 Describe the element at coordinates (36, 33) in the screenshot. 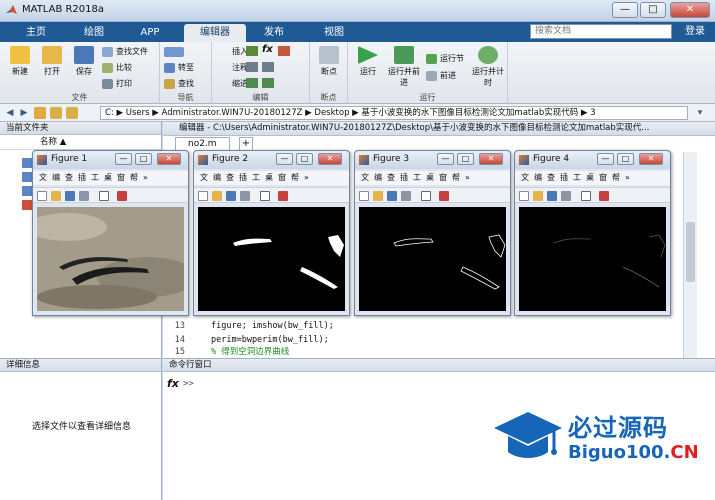

I see `tab-home: 主页` at that location.